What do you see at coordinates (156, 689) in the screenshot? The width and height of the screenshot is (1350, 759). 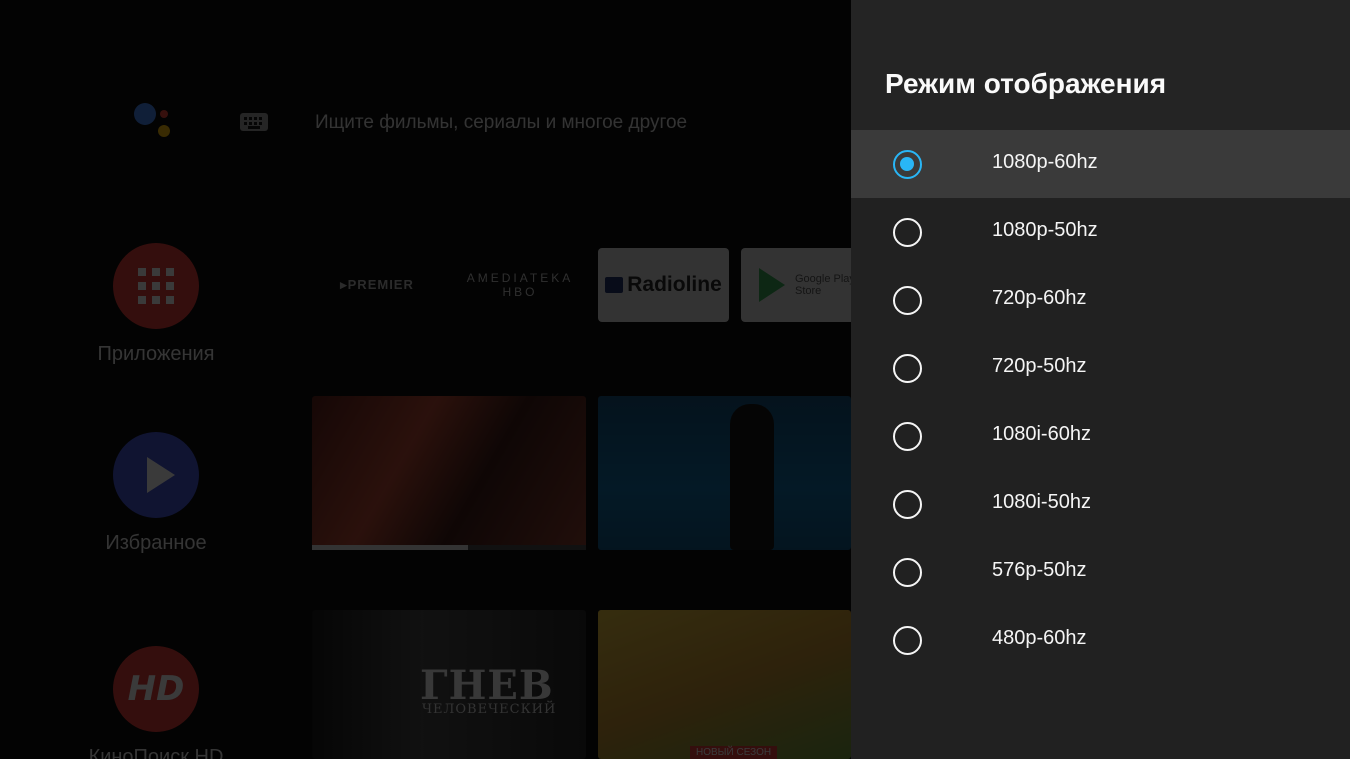 I see `kinopoisk-hd-icon: HD` at bounding box center [156, 689].